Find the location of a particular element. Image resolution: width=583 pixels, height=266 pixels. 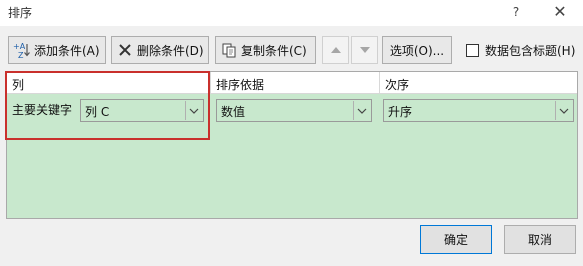

close-button: ✕ is located at coordinates (560, 12).